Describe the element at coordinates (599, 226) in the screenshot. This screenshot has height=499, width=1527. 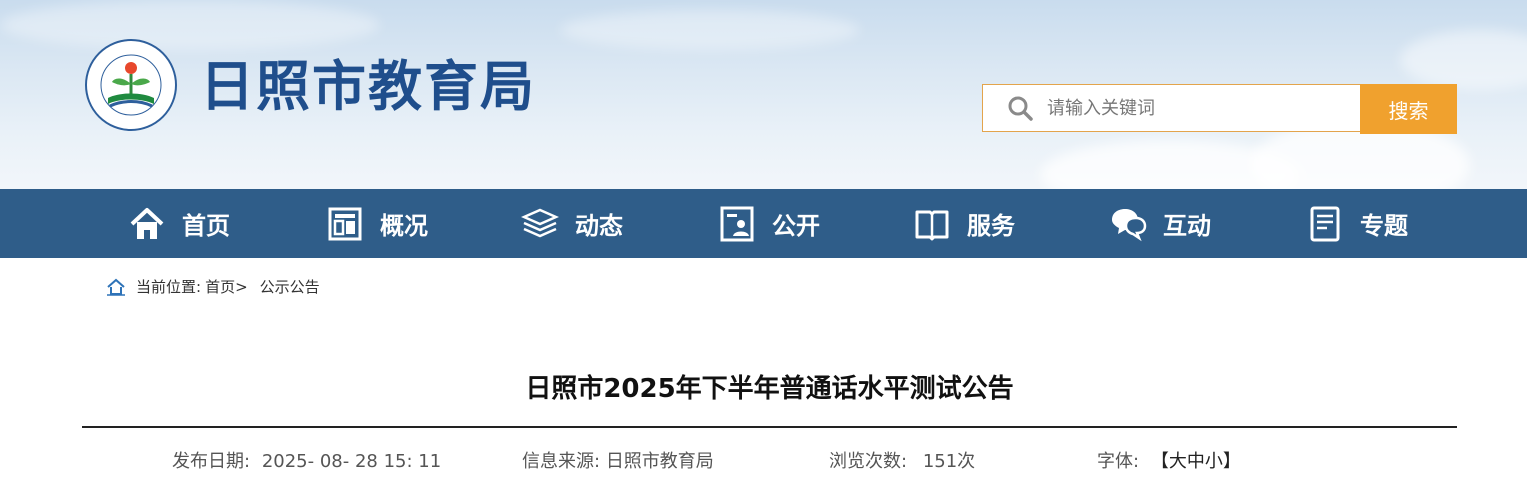
I see `nav-label: 动态` at that location.